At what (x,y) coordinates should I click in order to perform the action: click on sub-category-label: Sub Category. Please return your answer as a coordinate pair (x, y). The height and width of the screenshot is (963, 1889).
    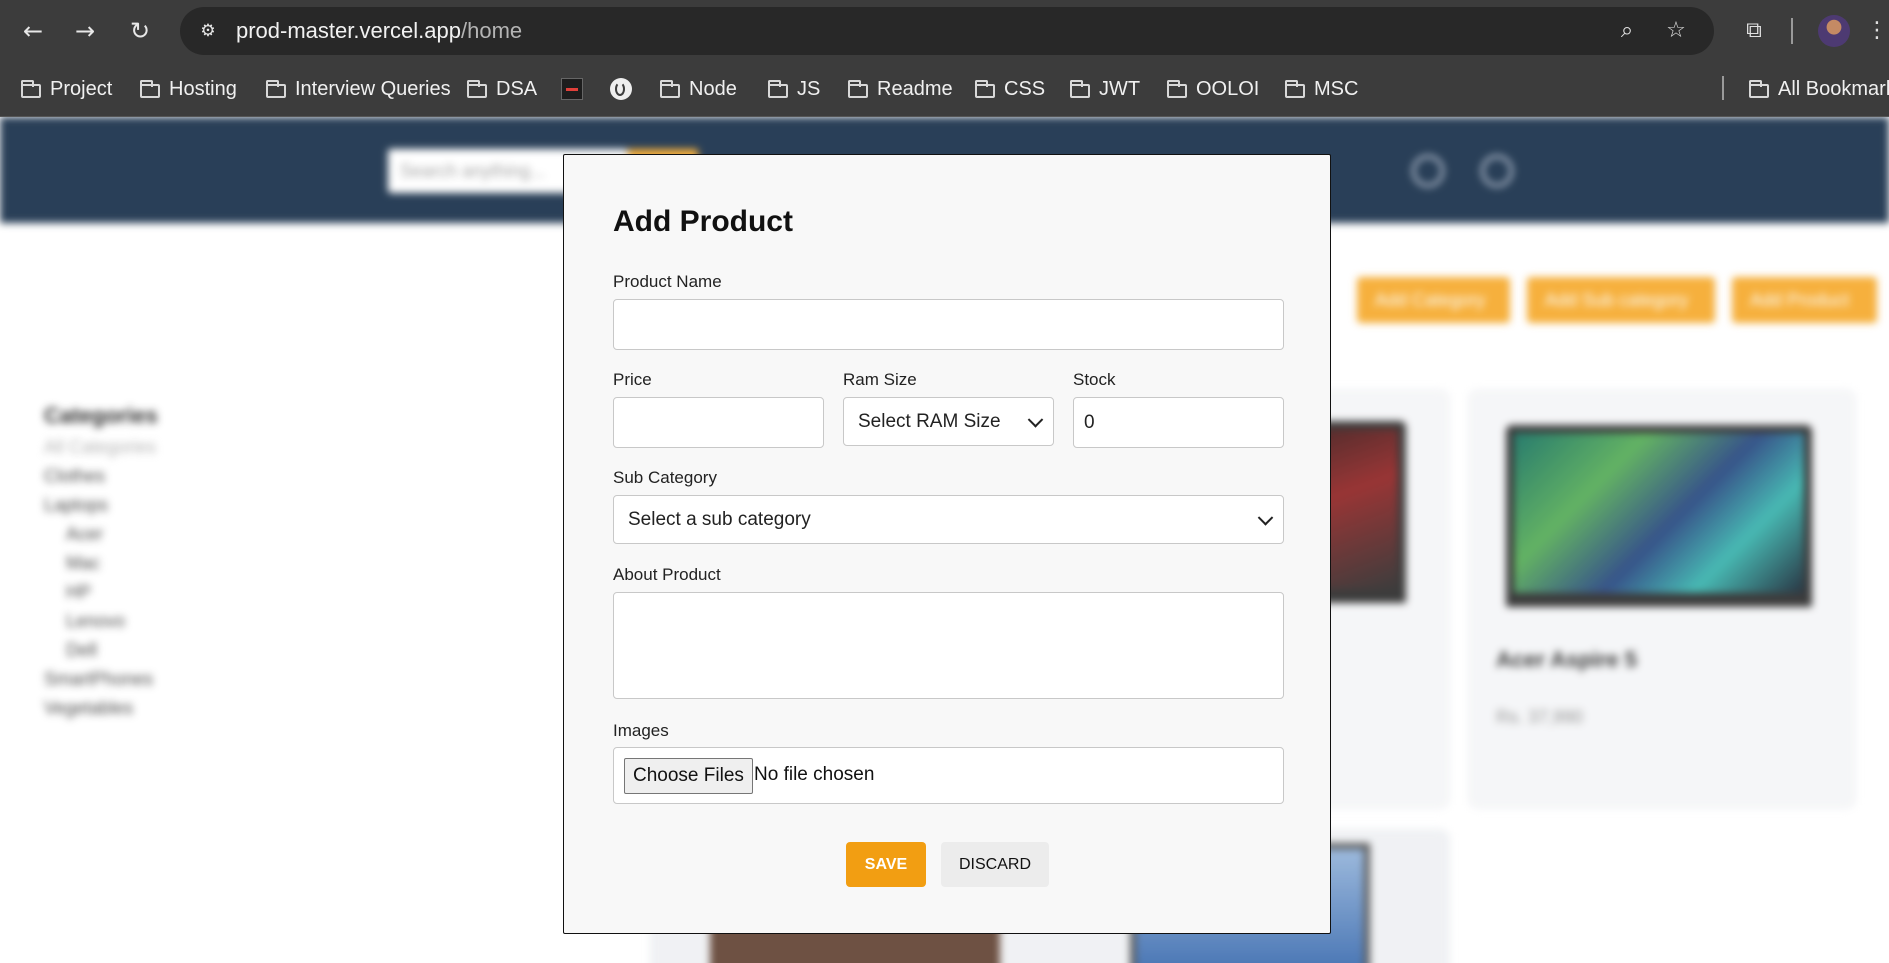
    Looking at the image, I should click on (665, 477).